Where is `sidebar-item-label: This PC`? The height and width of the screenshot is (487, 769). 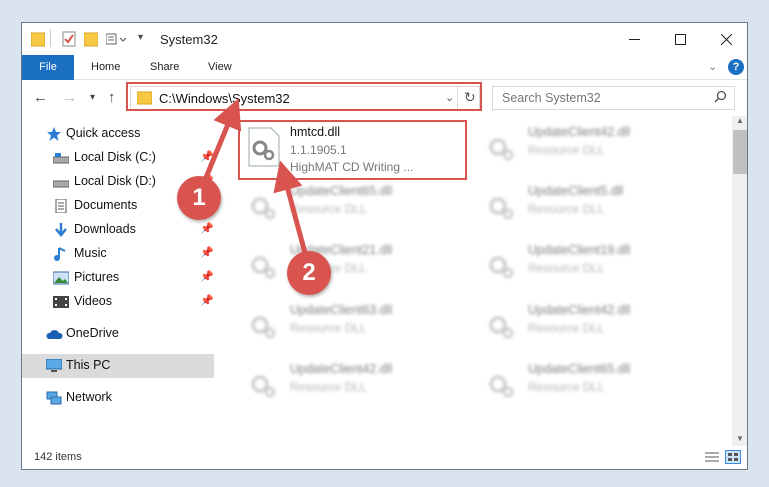
sidebar-item-label: This PC is located at coordinates (88, 365).